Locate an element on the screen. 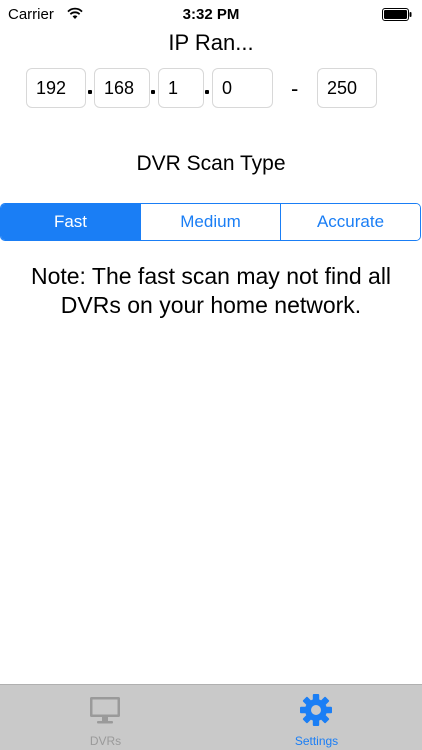 This screenshot has width=422, height=750. ip-octet-3-input: 1 is located at coordinates (181, 88).